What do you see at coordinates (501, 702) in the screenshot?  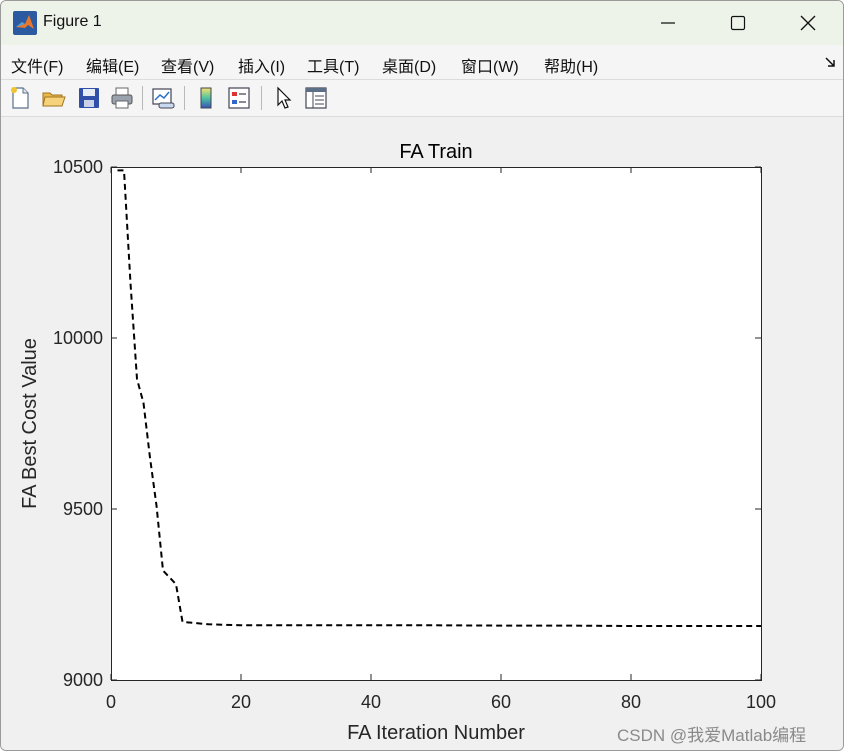 I see `x-tick-label: 60` at bounding box center [501, 702].